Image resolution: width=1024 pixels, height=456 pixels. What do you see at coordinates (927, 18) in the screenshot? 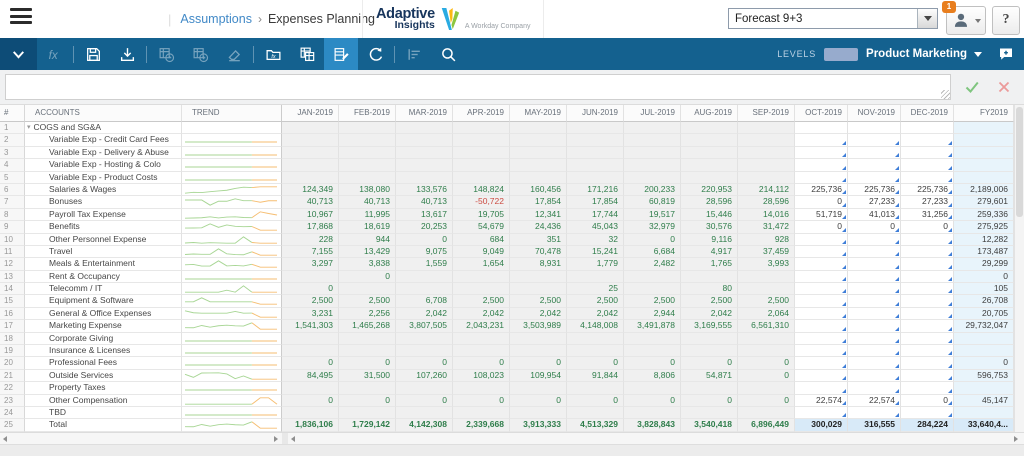
I see `version-select-arrow` at bounding box center [927, 18].